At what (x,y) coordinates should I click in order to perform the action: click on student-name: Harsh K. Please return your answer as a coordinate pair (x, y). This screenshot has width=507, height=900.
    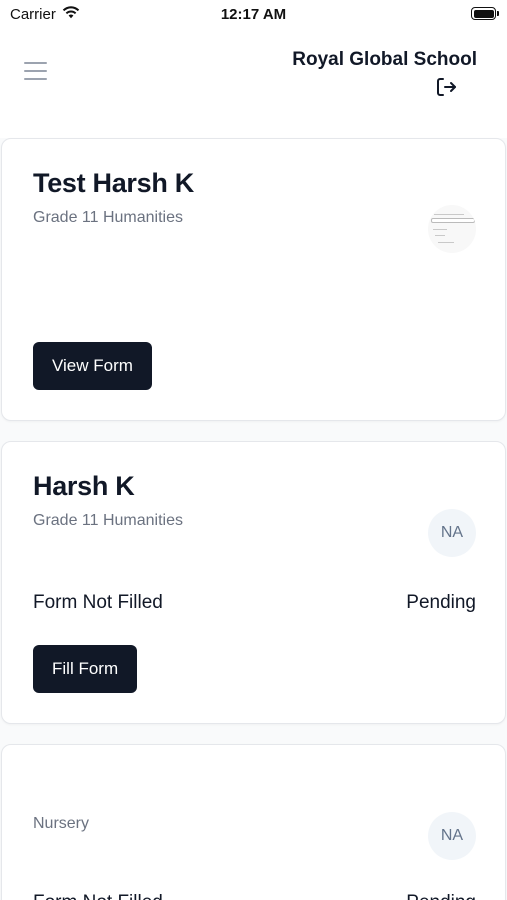
    Looking at the image, I should click on (84, 486).